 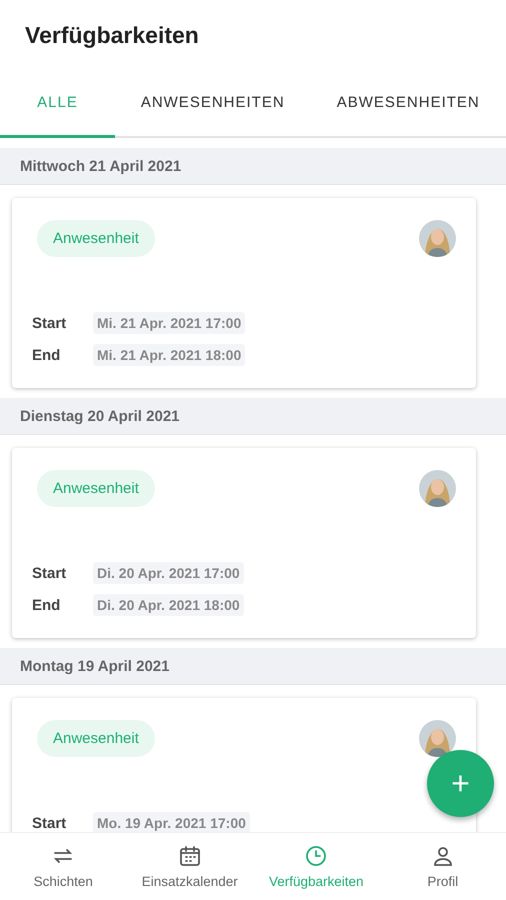 What do you see at coordinates (168, 573) in the screenshot?
I see `date-time-value: Di. 20 Apr. 2021 17:00` at bounding box center [168, 573].